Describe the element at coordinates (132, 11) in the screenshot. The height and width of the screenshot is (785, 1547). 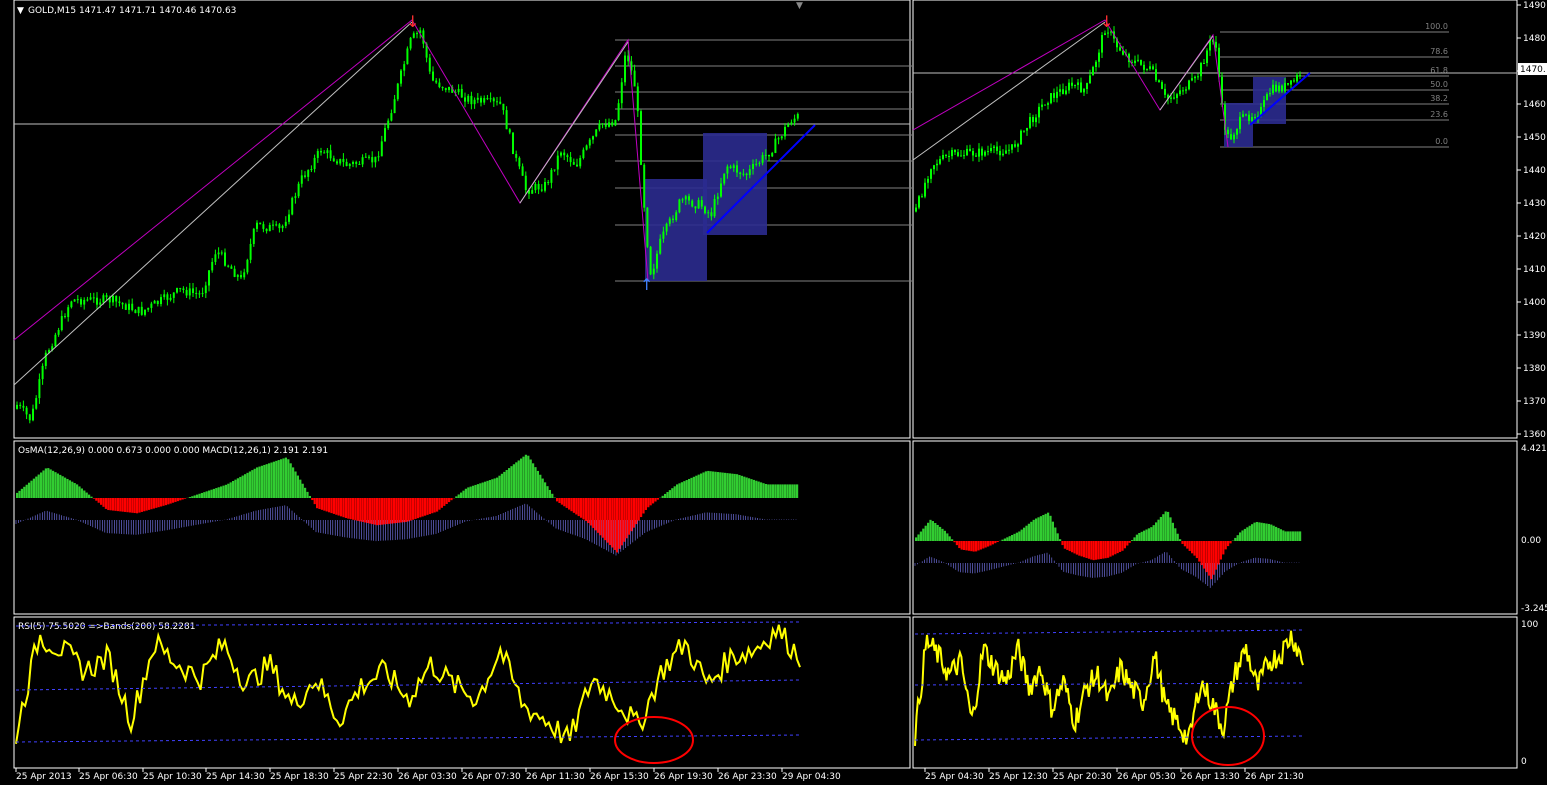
I see `symbol-header: GOLD,M15 1471.47 1471.71 1470.46 1470.63` at that location.